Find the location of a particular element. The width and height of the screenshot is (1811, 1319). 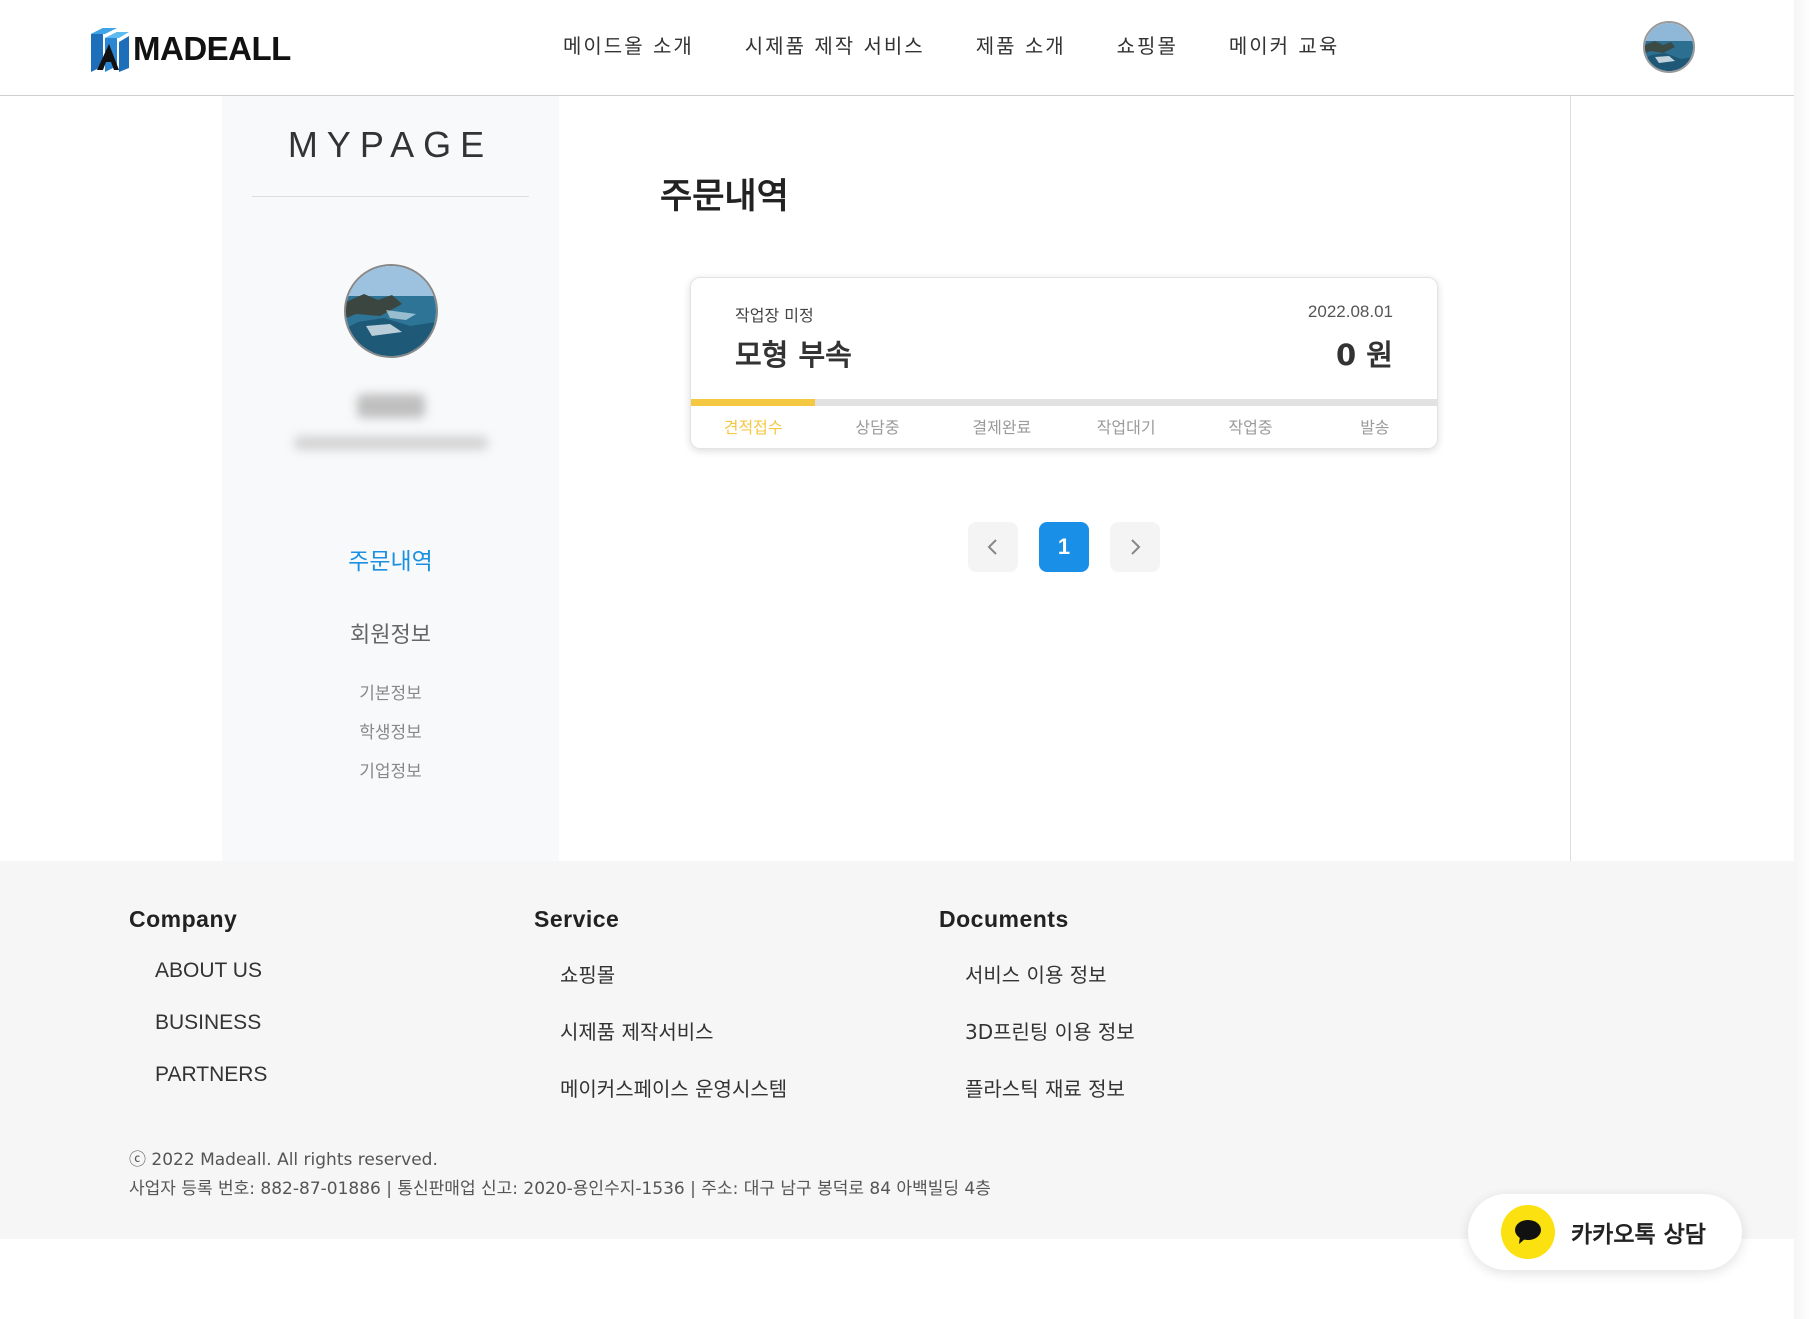

pagination-next-button is located at coordinates (1135, 547).